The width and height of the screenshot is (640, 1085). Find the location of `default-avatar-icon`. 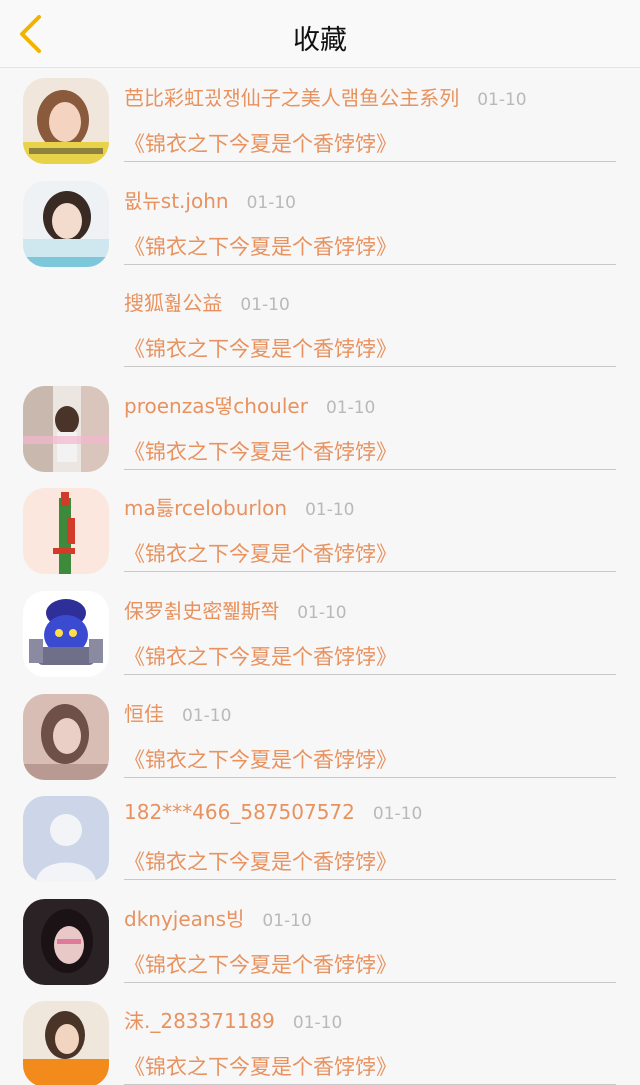

default-avatar-icon is located at coordinates (66, 839).